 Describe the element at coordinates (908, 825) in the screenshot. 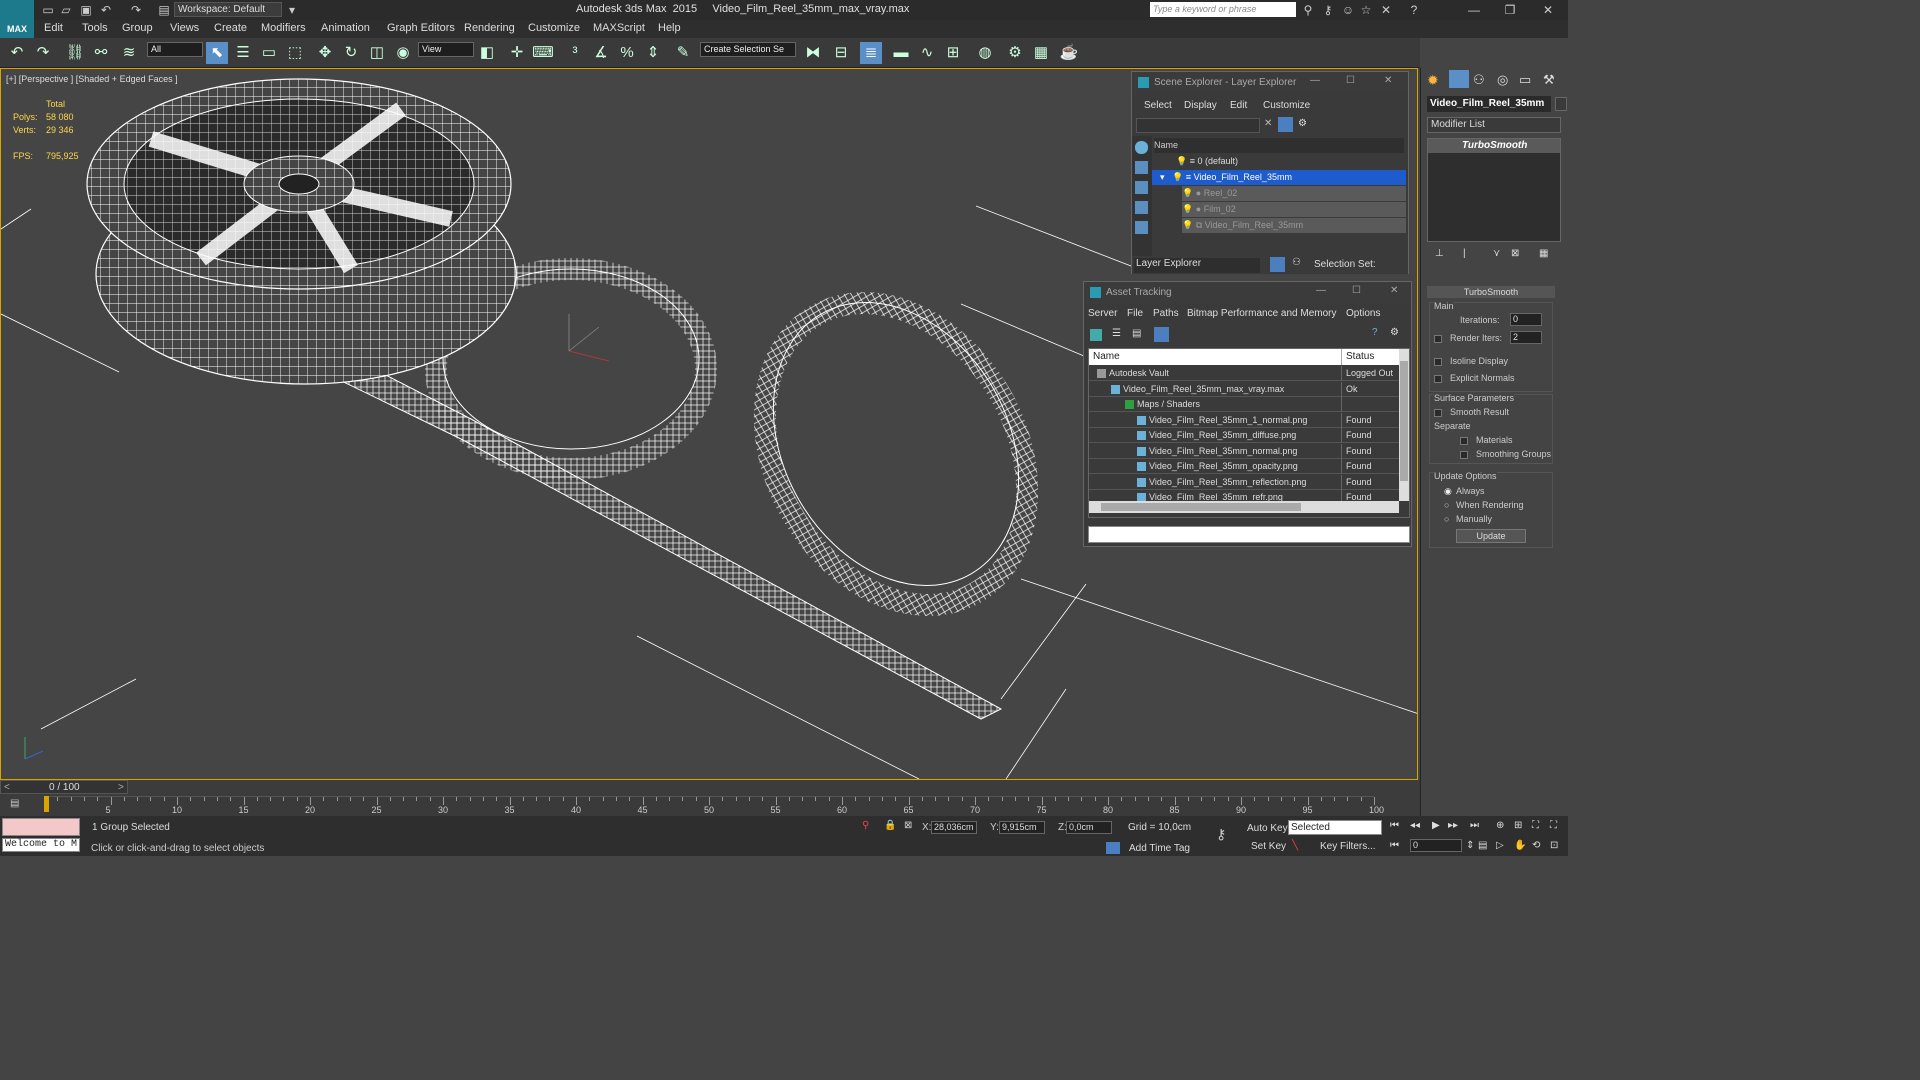

I see `absolute-mode-icon: ⊠` at that location.